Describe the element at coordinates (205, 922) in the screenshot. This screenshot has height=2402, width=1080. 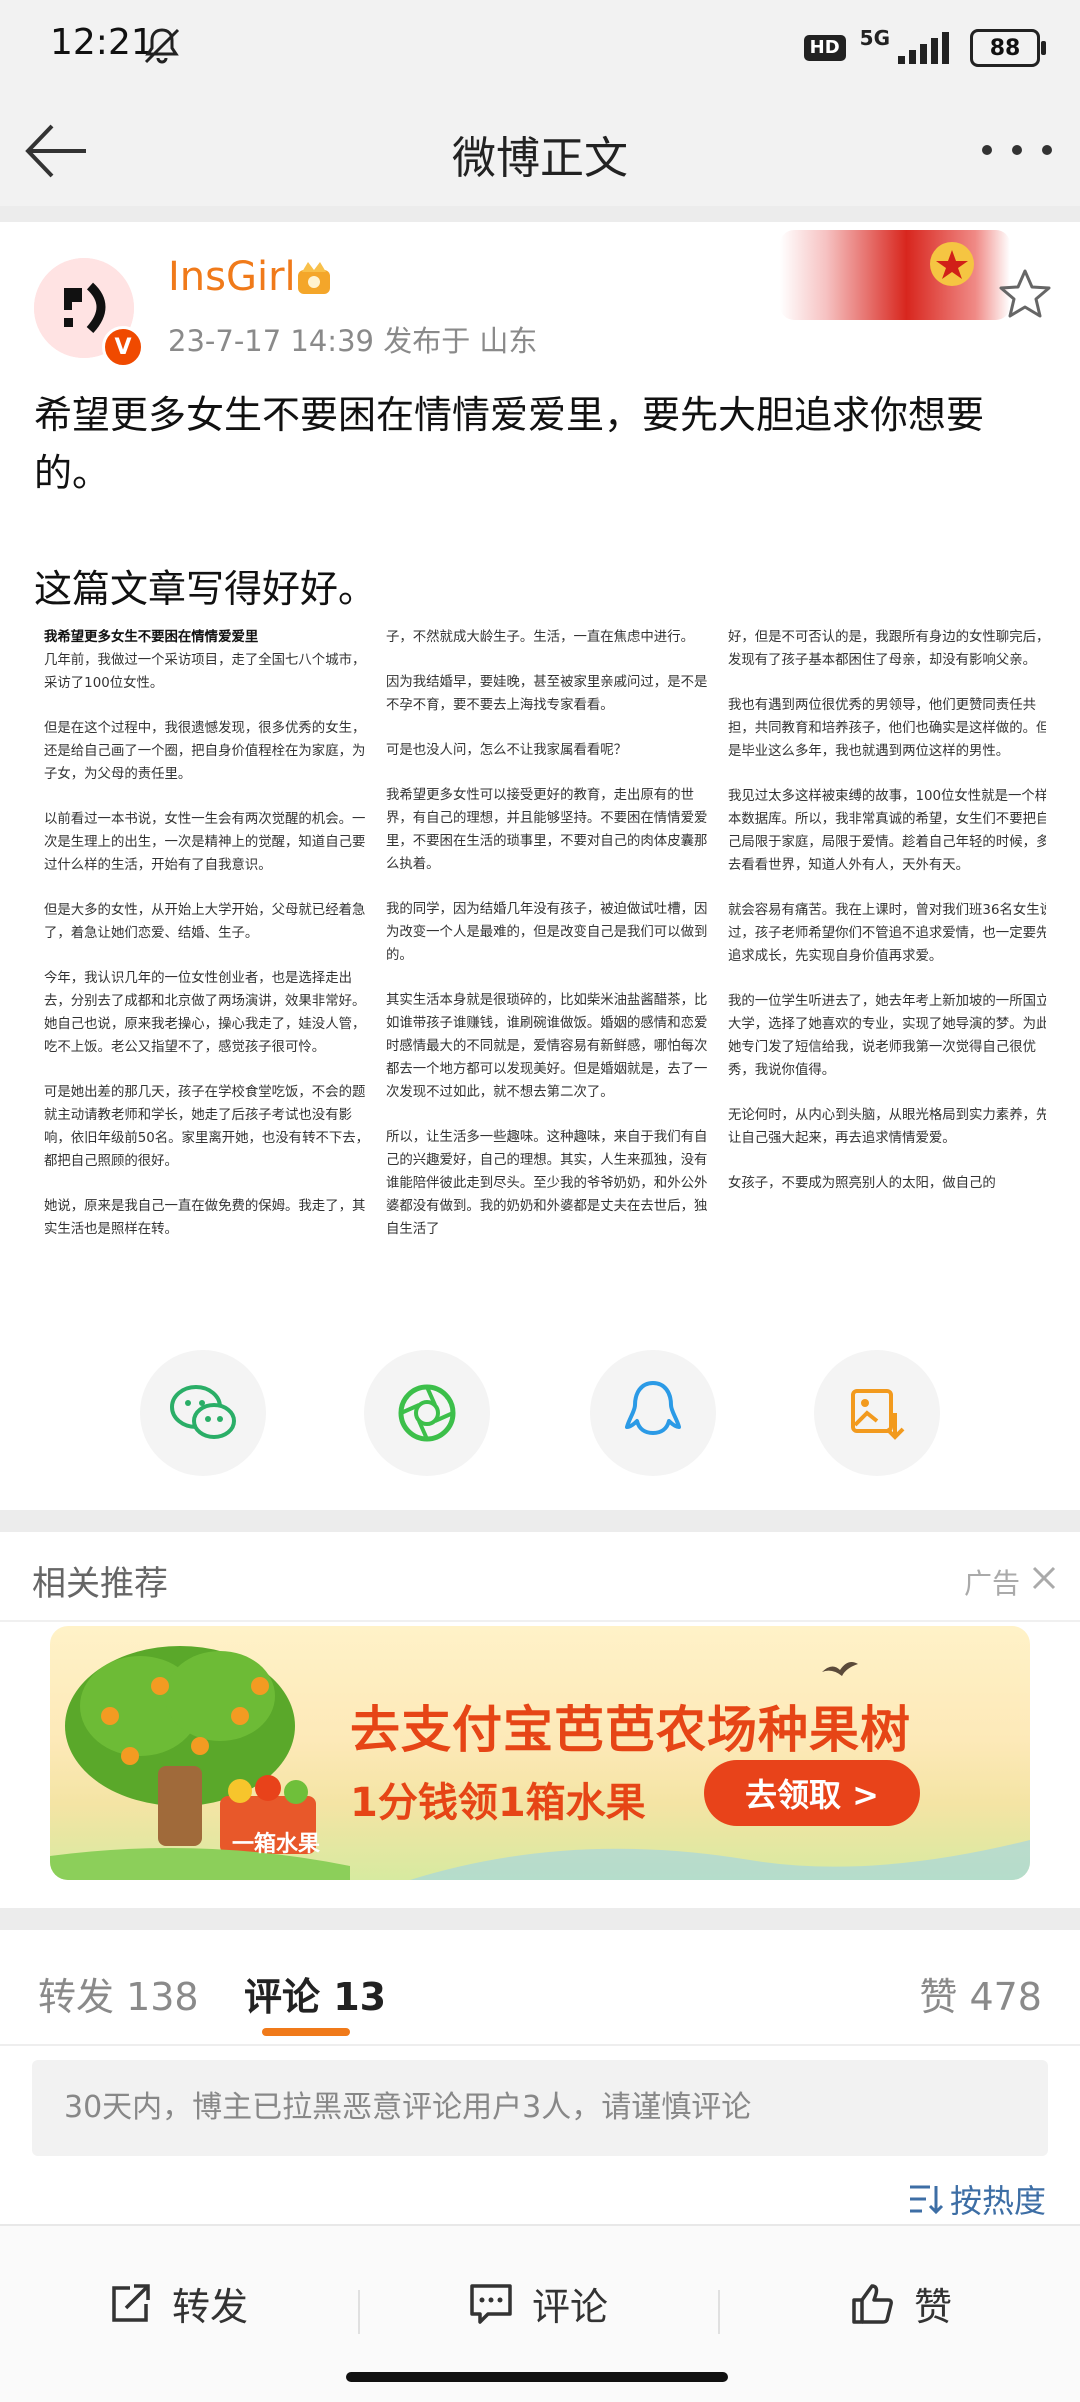
I see `article-paragraph: 但是大多的女性，从开始上大学开始，父母就已经着急了，着急让她们恋爱、结婚、生子。` at that location.